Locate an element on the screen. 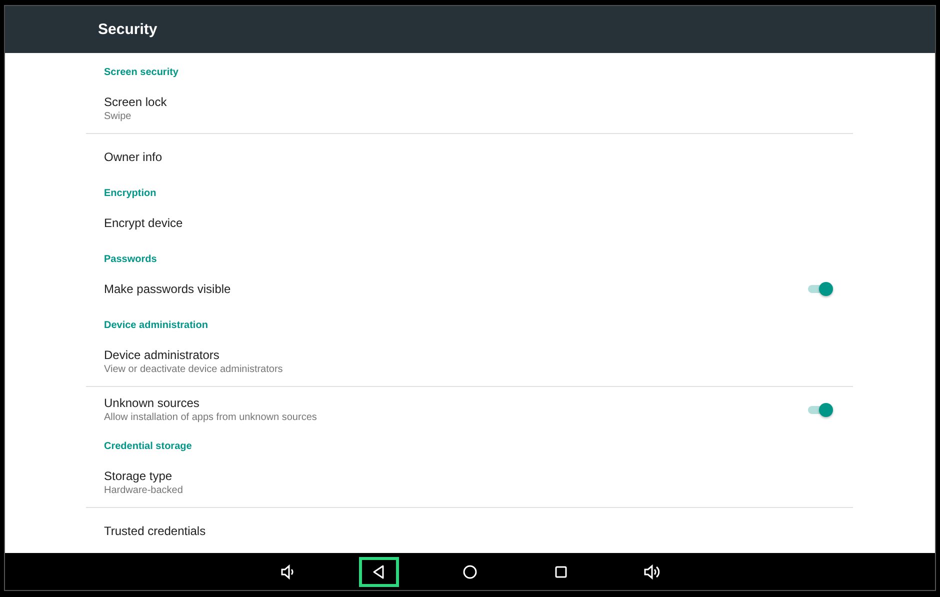 The width and height of the screenshot is (940, 597). section-header: Encryption is located at coordinates (130, 194).